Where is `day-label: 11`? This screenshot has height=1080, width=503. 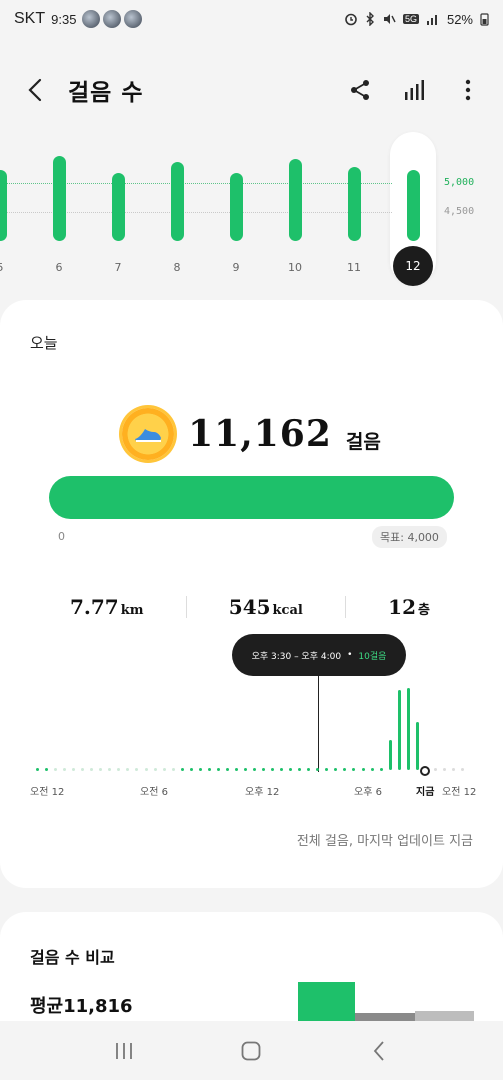
day-label: 11 is located at coordinates (354, 267).